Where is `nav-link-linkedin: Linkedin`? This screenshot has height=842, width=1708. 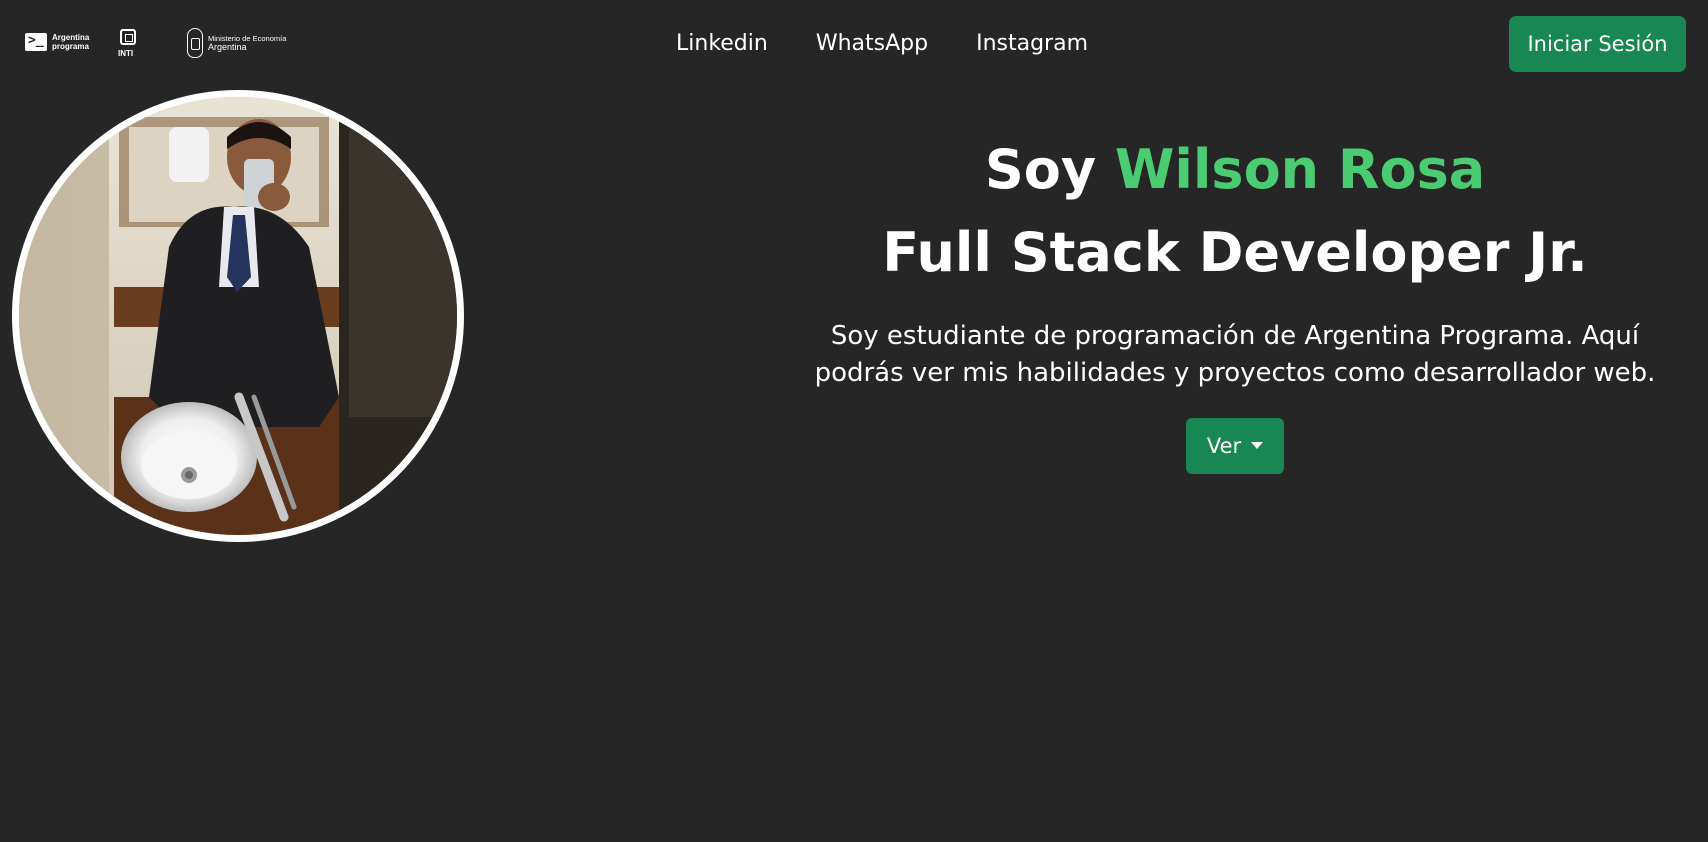
nav-link-linkedin: Linkedin is located at coordinates (722, 44).